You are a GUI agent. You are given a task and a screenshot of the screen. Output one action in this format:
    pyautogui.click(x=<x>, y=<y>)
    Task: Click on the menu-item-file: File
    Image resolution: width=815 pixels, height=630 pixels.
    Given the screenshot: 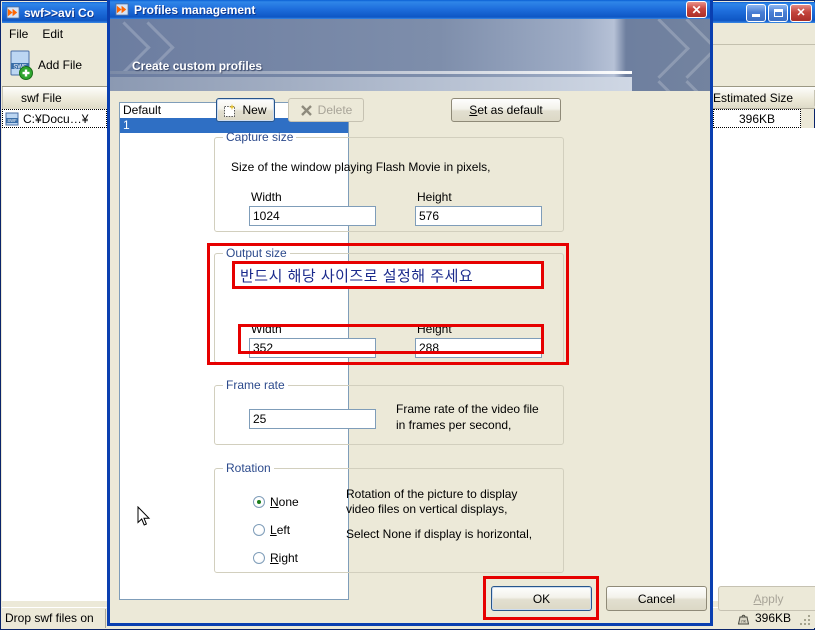 What is the action you would take?
    pyautogui.click(x=18, y=34)
    